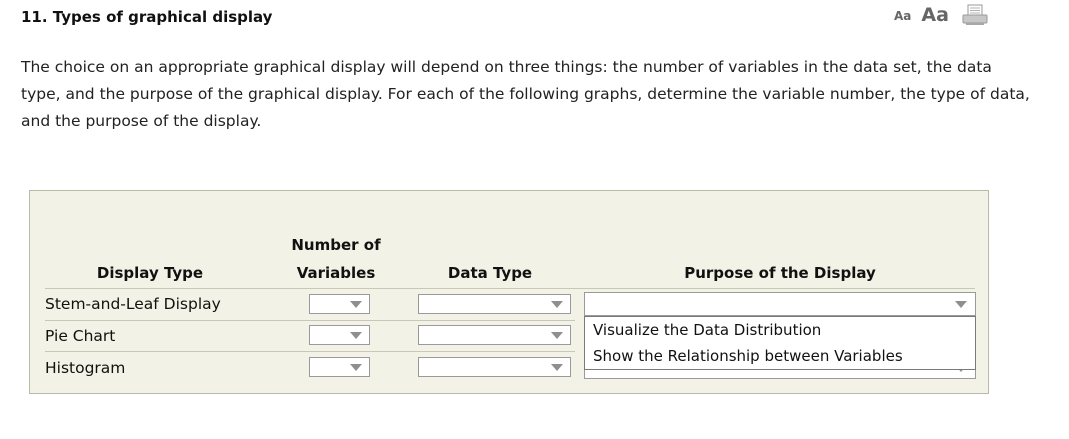  Describe the element at coordinates (339, 367) in the screenshot. I see `num-vars-select-histogram` at that location.